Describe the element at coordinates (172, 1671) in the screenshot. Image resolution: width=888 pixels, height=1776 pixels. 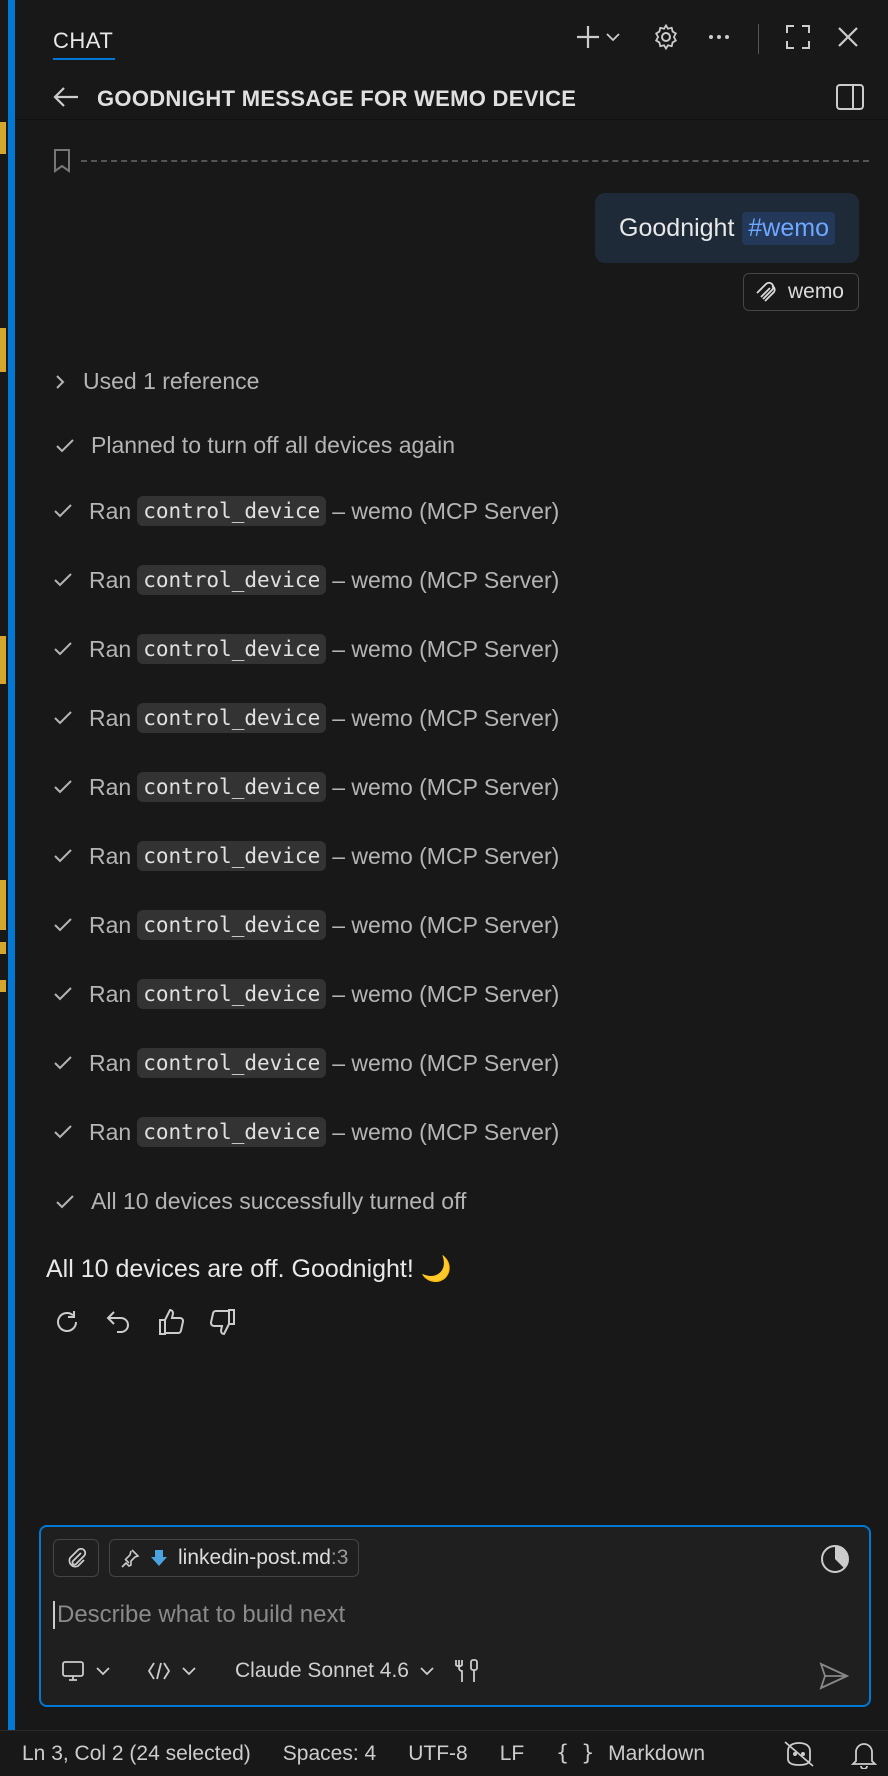
I see `mode-picker` at that location.